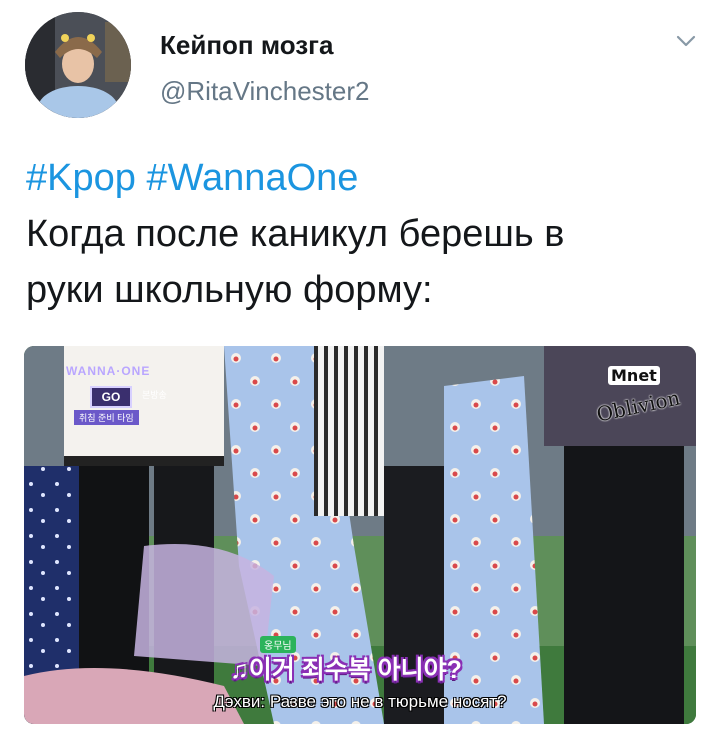  Describe the element at coordinates (638, 406) in the screenshot. I see `watermark-text: Oblivion` at that location.